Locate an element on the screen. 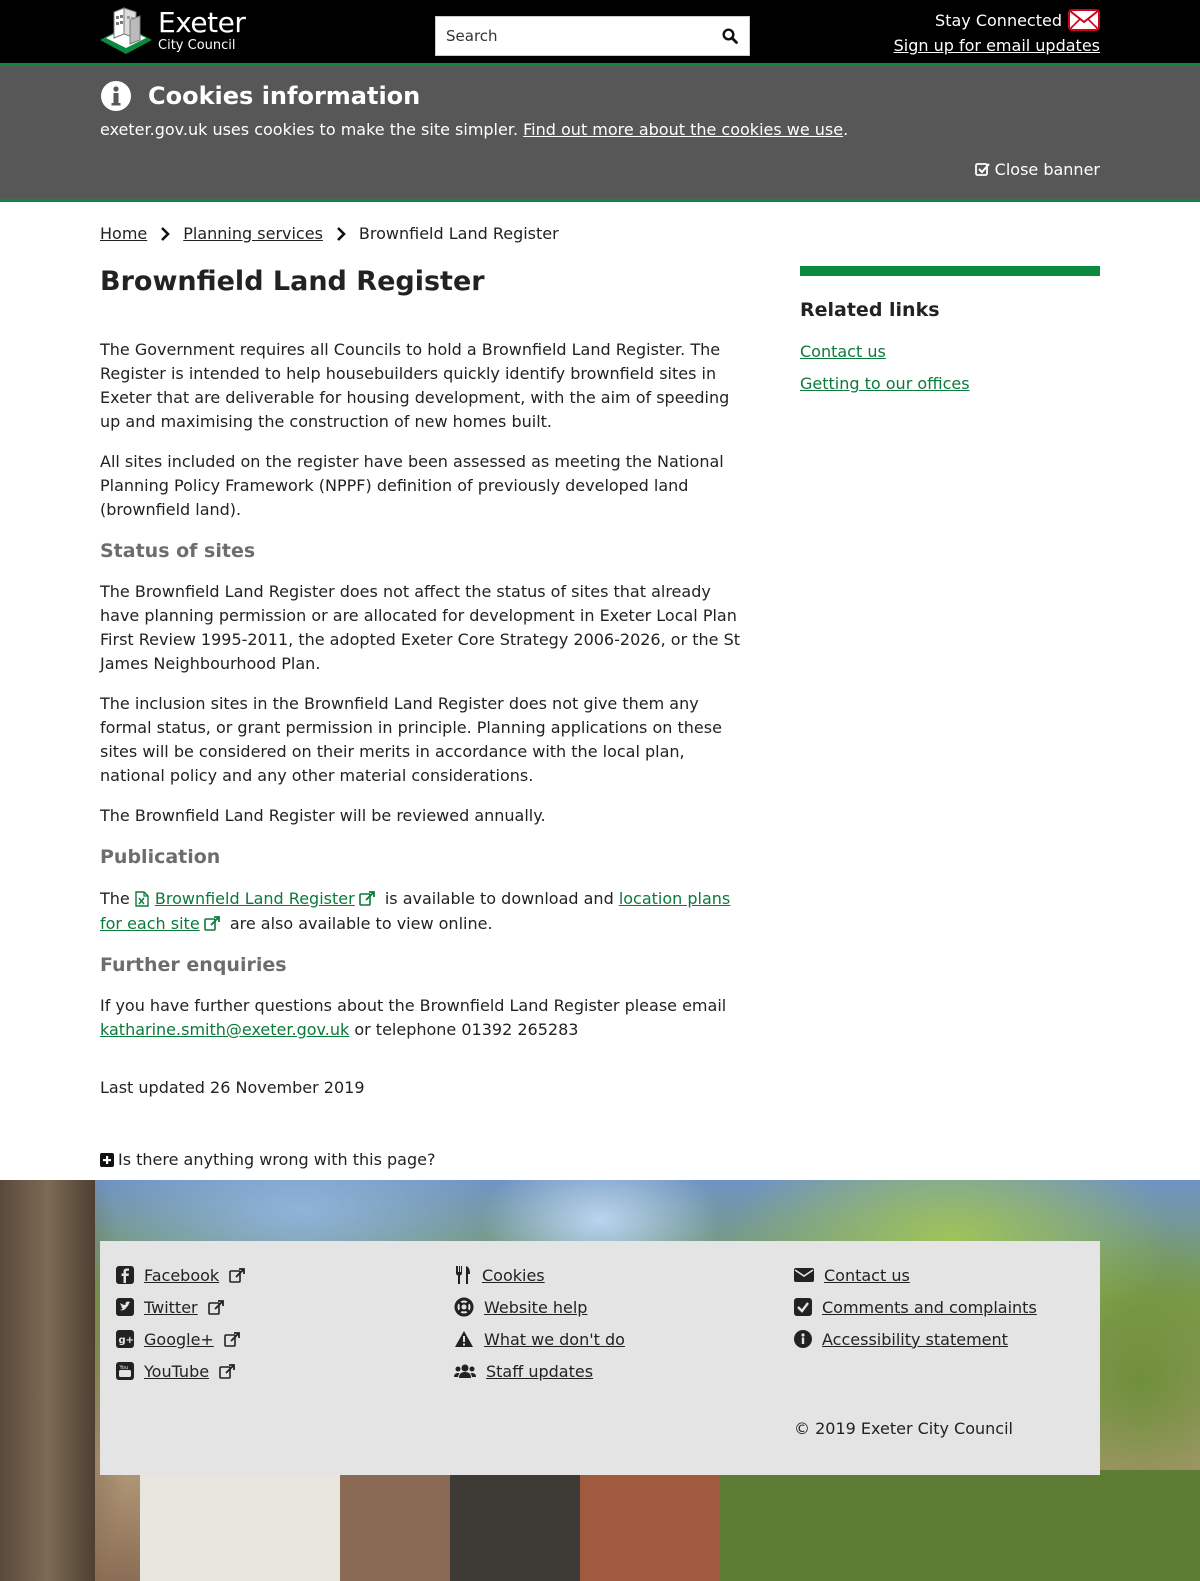  site-logo: Exeter City Council is located at coordinates (180, 30).